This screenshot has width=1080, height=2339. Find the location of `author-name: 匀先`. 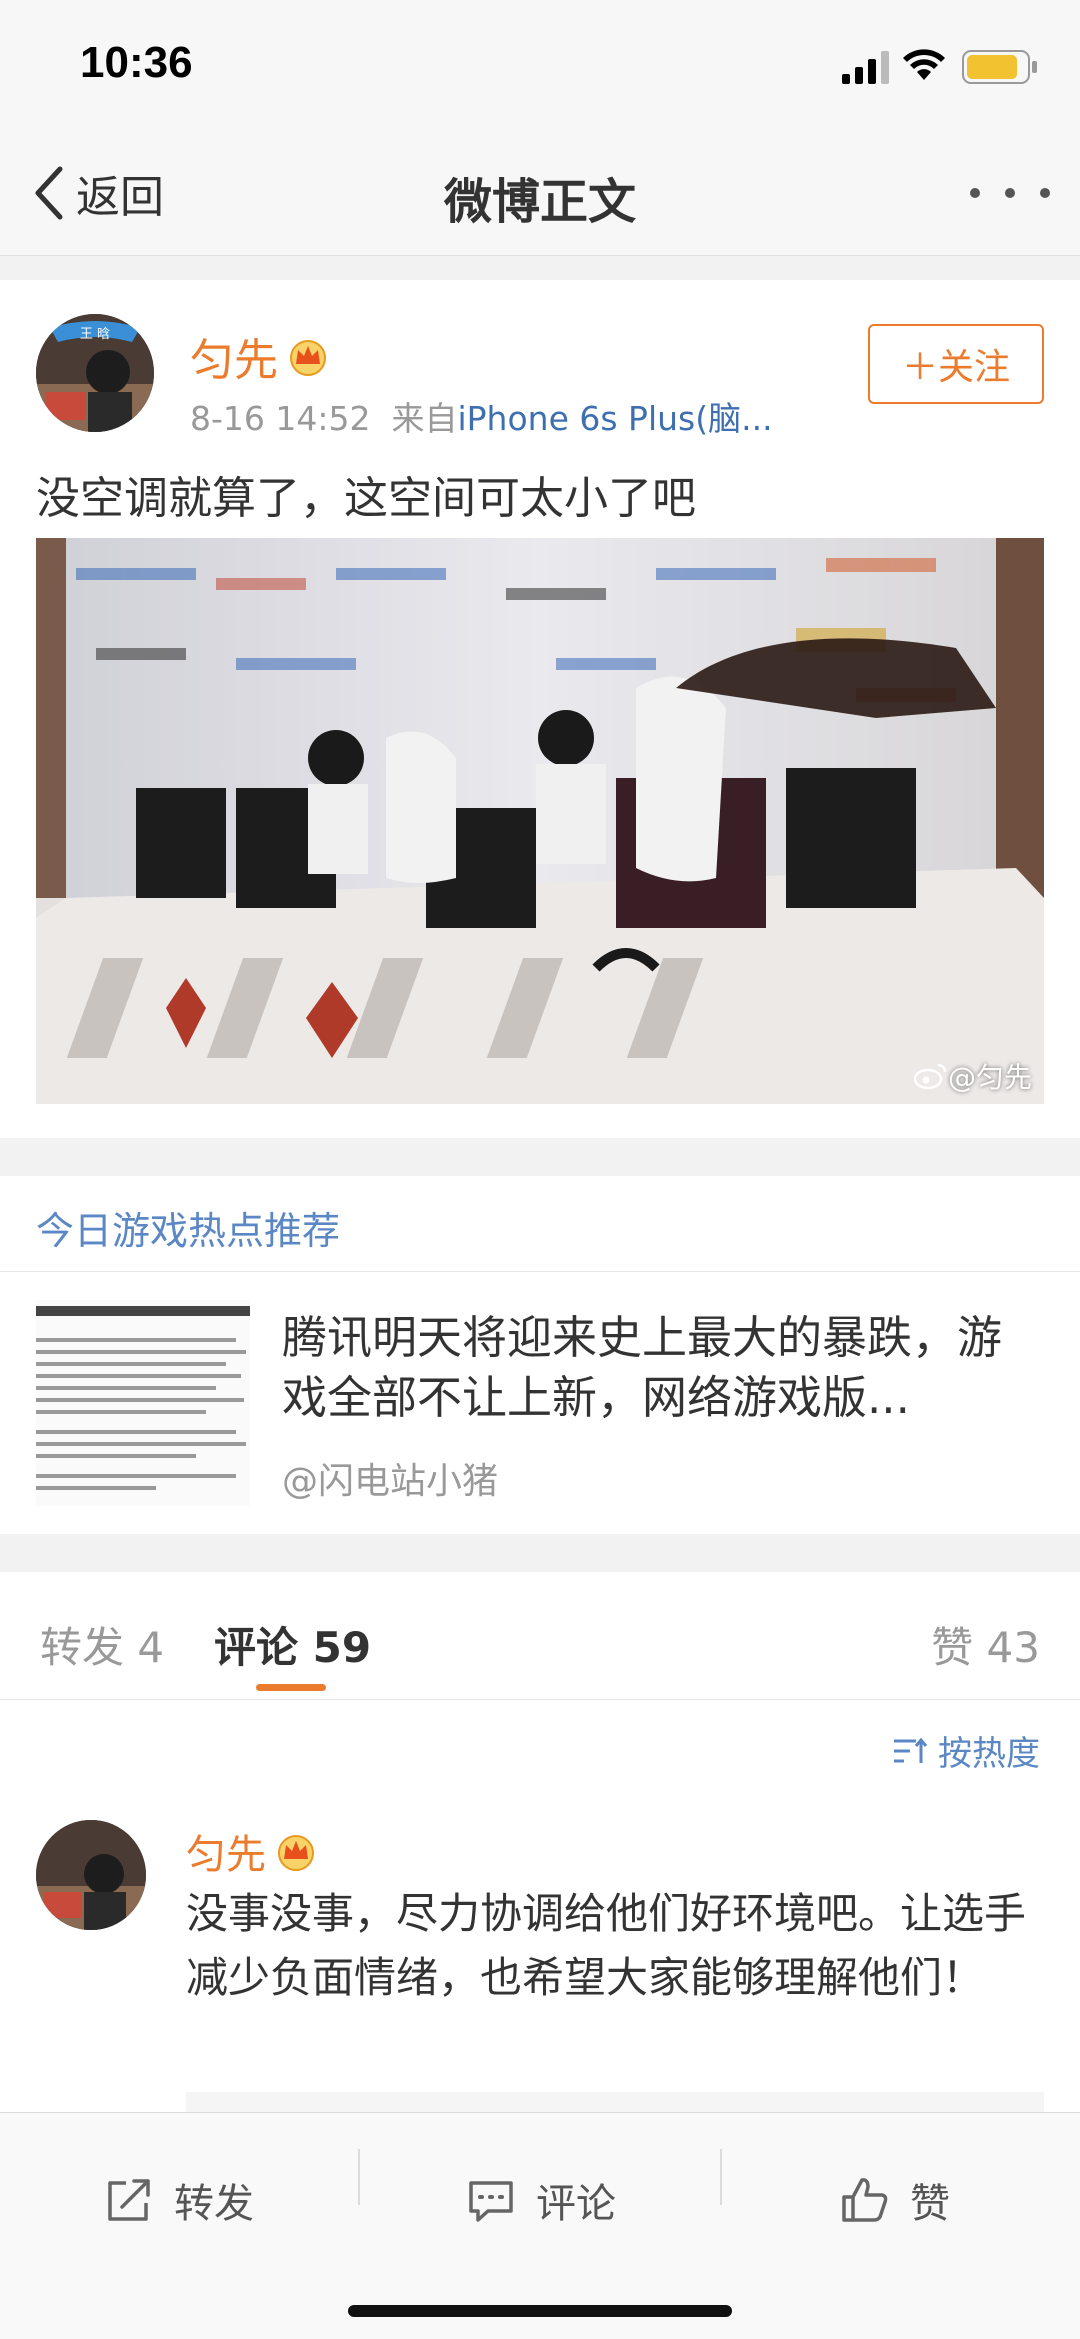

author-name: 匀先 is located at coordinates (234, 360).